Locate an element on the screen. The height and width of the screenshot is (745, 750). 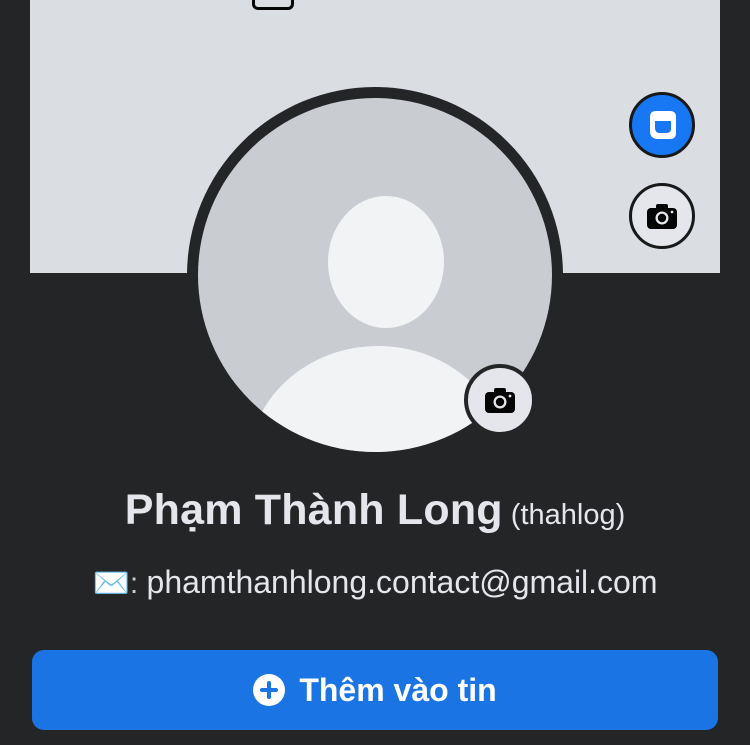
profile-name: Phạm Thành Long is located at coordinates (313, 510).